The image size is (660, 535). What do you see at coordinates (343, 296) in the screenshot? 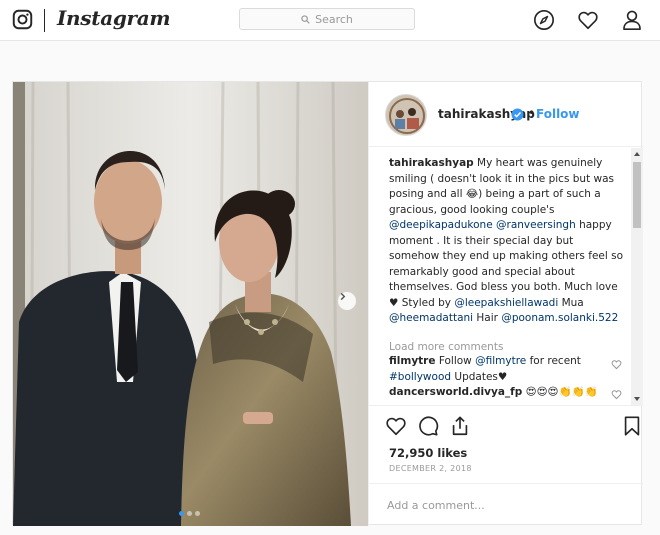
I see `chevron-right-icon` at bounding box center [343, 296].